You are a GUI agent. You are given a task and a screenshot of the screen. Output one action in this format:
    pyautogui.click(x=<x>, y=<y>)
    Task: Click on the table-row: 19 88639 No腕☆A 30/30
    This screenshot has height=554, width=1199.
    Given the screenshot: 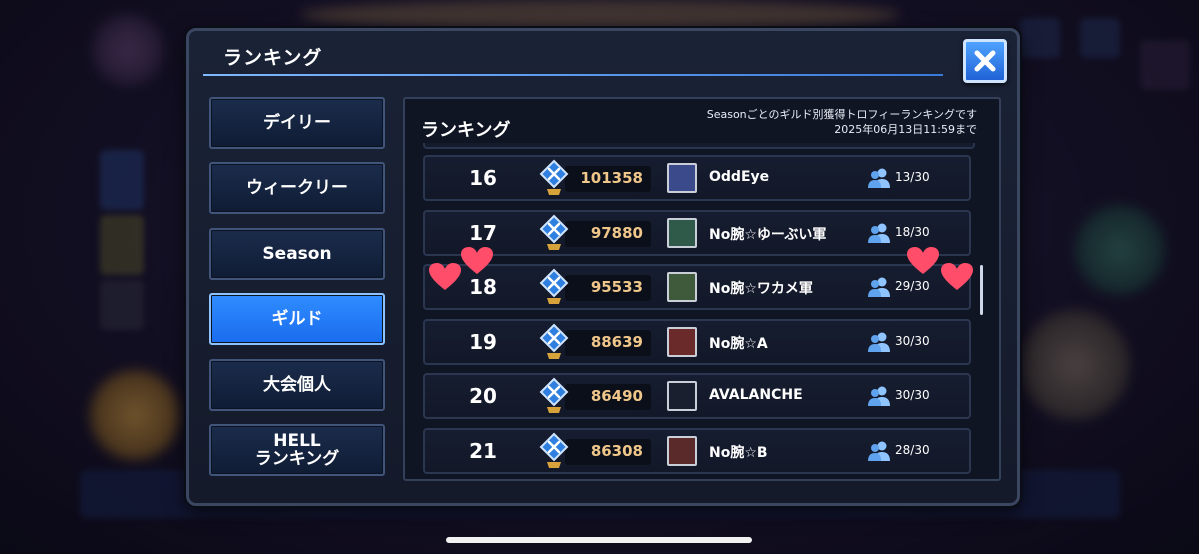 What is the action you would take?
    pyautogui.click(x=697, y=341)
    